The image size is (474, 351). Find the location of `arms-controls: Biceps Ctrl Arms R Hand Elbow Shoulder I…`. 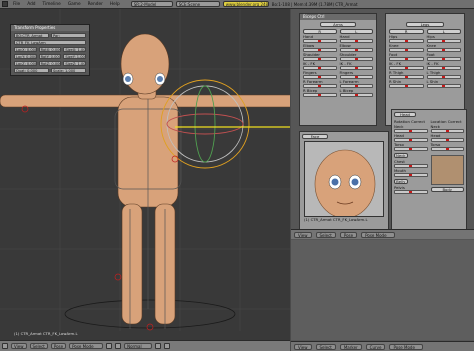

arms-controls: Biceps Ctrl Arms R Hand Elbow Shoulder I… is located at coordinates (338, 69).